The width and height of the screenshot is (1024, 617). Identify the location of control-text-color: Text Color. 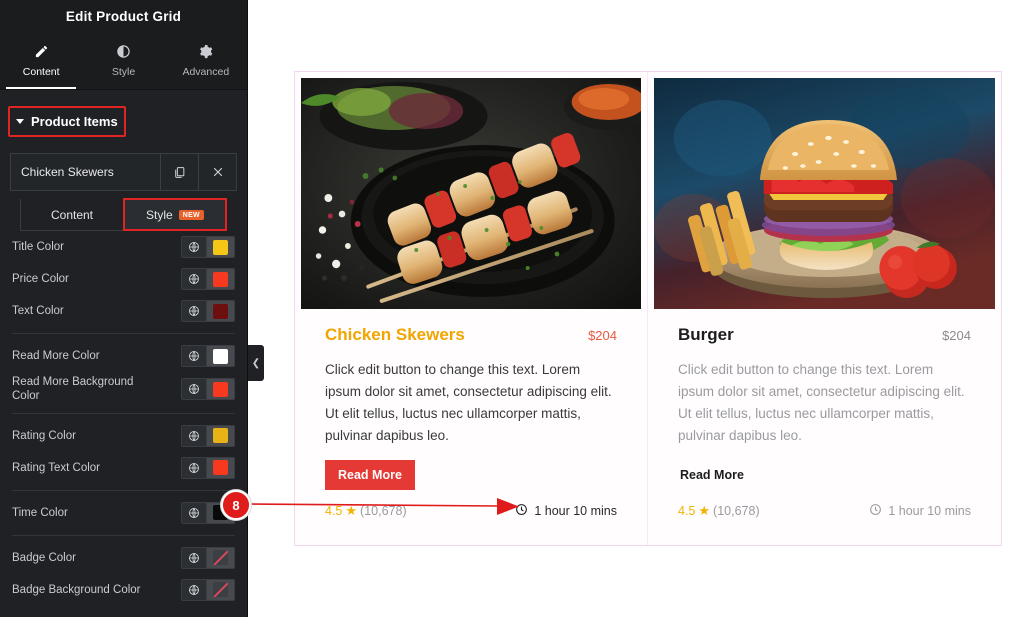
(123, 311).